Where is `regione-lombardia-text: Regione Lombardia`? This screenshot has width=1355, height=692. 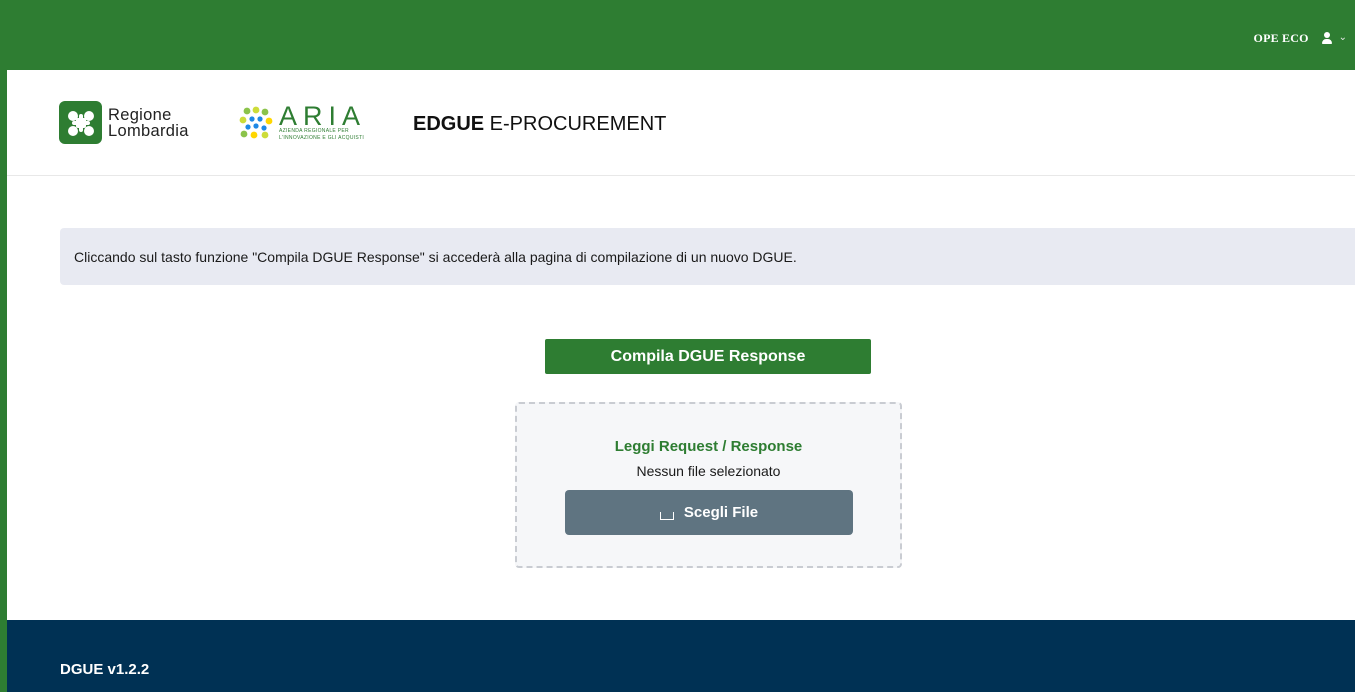 regione-lombardia-text: Regione Lombardia is located at coordinates (148, 122).